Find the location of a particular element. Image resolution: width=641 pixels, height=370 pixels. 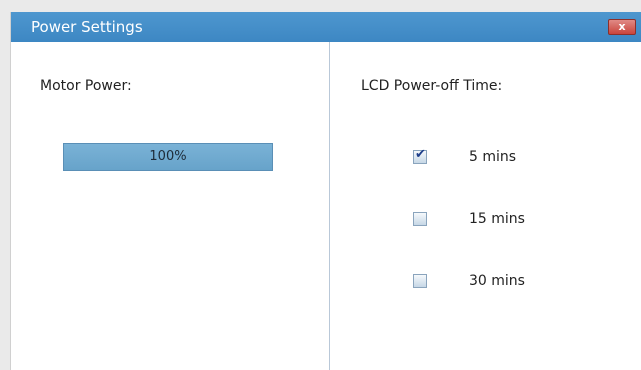

motor-power-label: Motor Power: is located at coordinates (86, 86).